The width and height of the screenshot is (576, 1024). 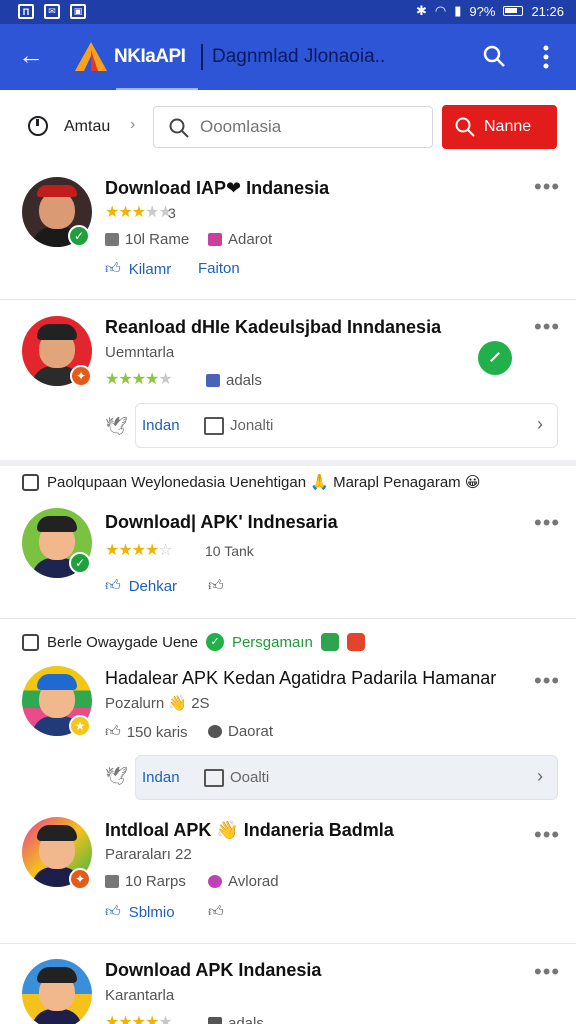 What do you see at coordinates (87, 127) in the screenshot?
I see `sort-label: Amtau` at bounding box center [87, 127].